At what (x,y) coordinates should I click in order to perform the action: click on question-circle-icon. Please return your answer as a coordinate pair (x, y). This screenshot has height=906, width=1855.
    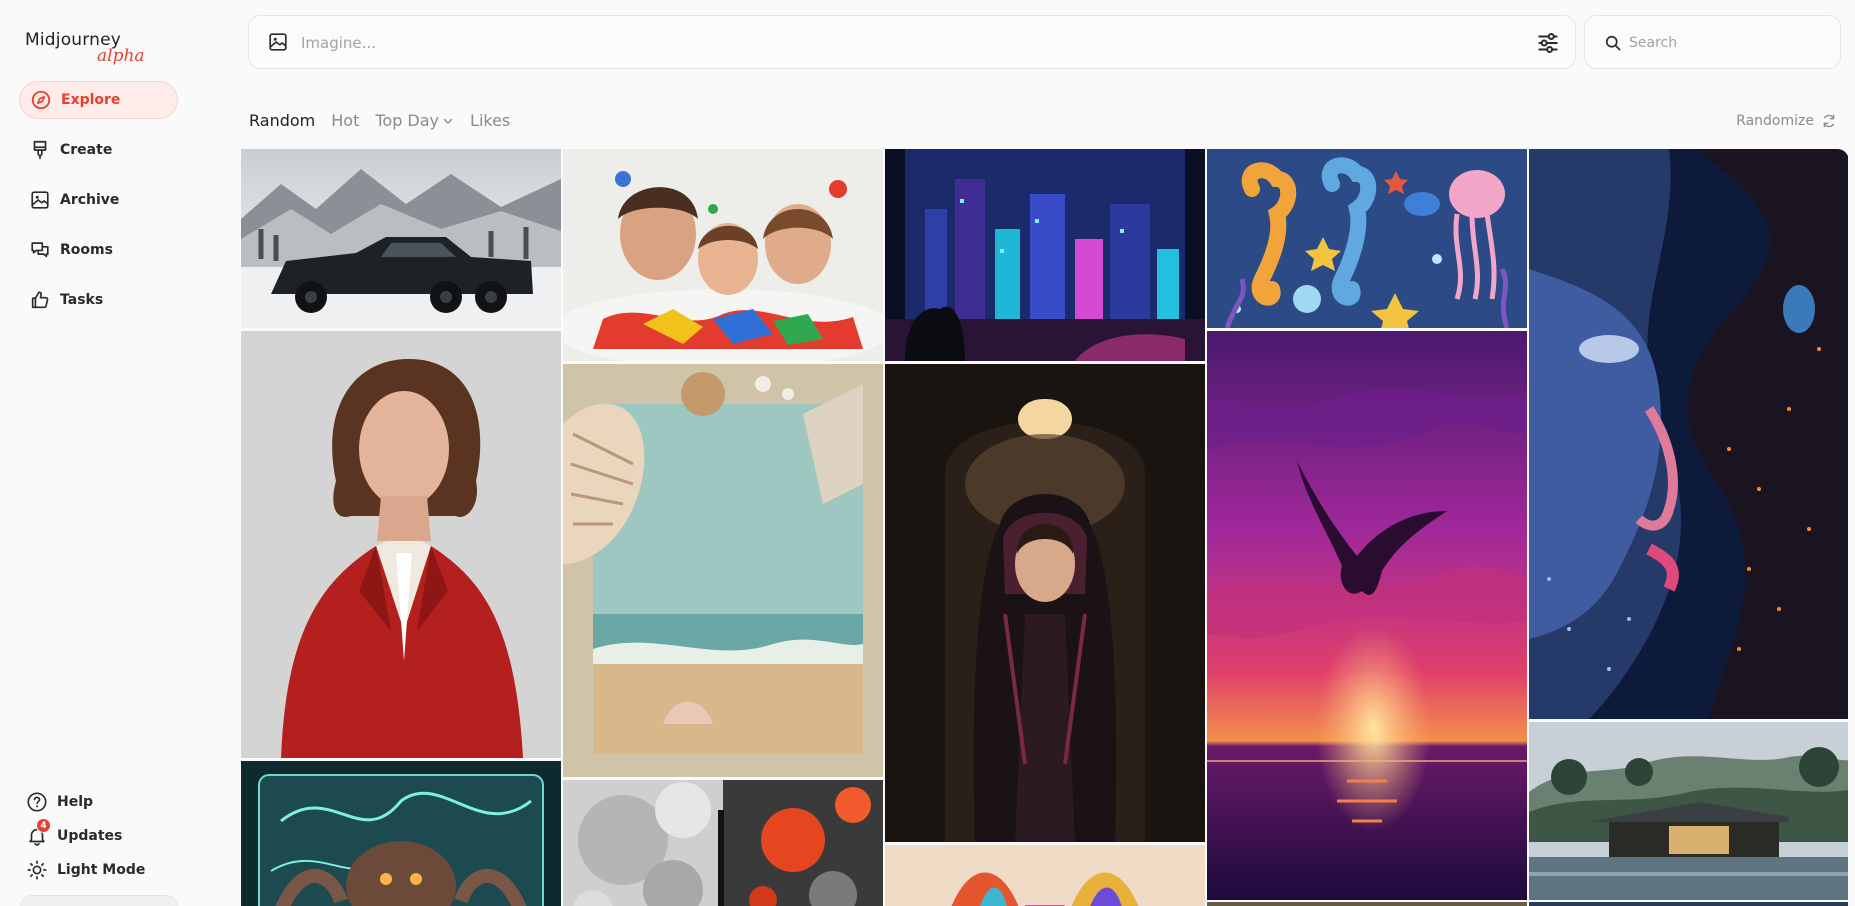
    Looking at the image, I should click on (37, 802).